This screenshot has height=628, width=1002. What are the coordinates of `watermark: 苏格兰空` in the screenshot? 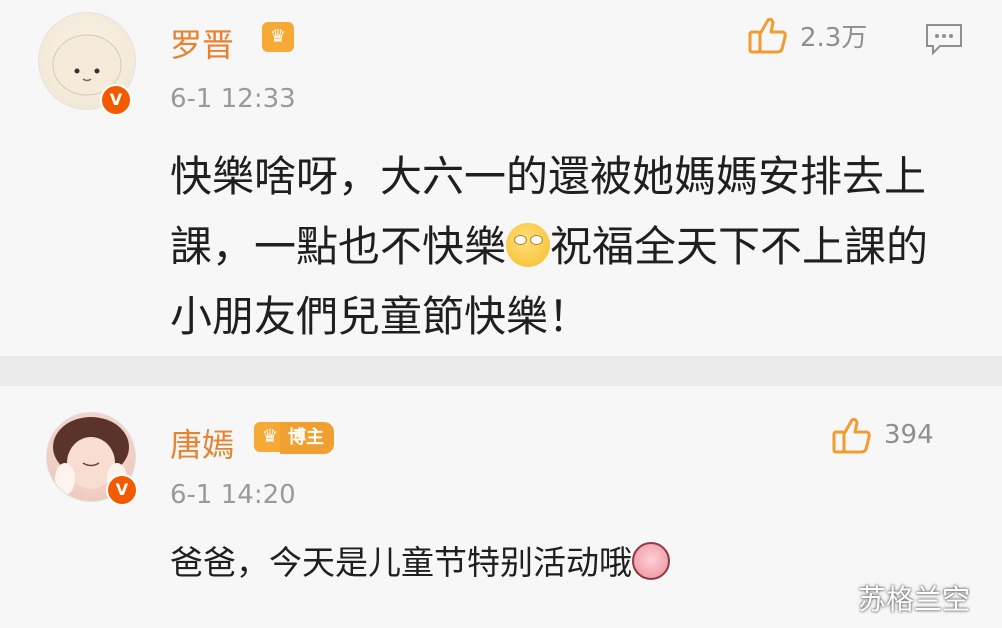 It's located at (914, 599).